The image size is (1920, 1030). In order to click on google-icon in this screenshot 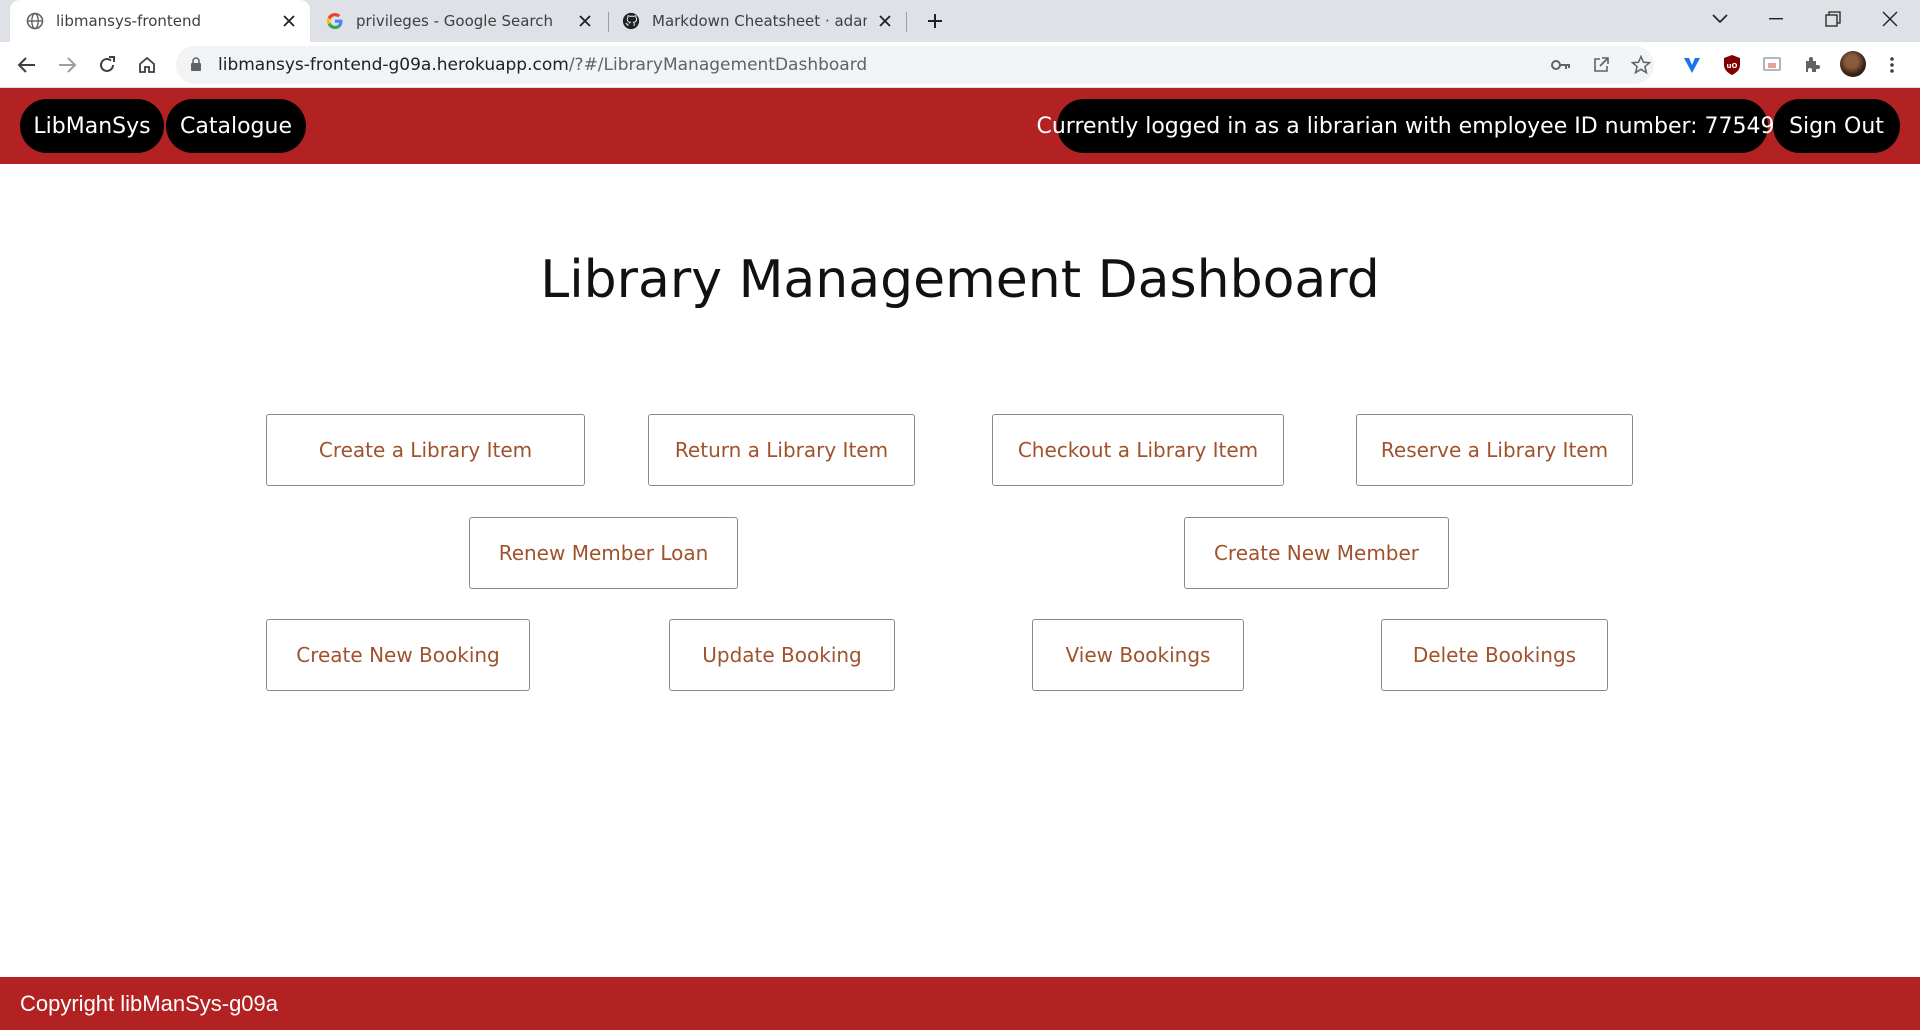, I will do `click(335, 21)`.